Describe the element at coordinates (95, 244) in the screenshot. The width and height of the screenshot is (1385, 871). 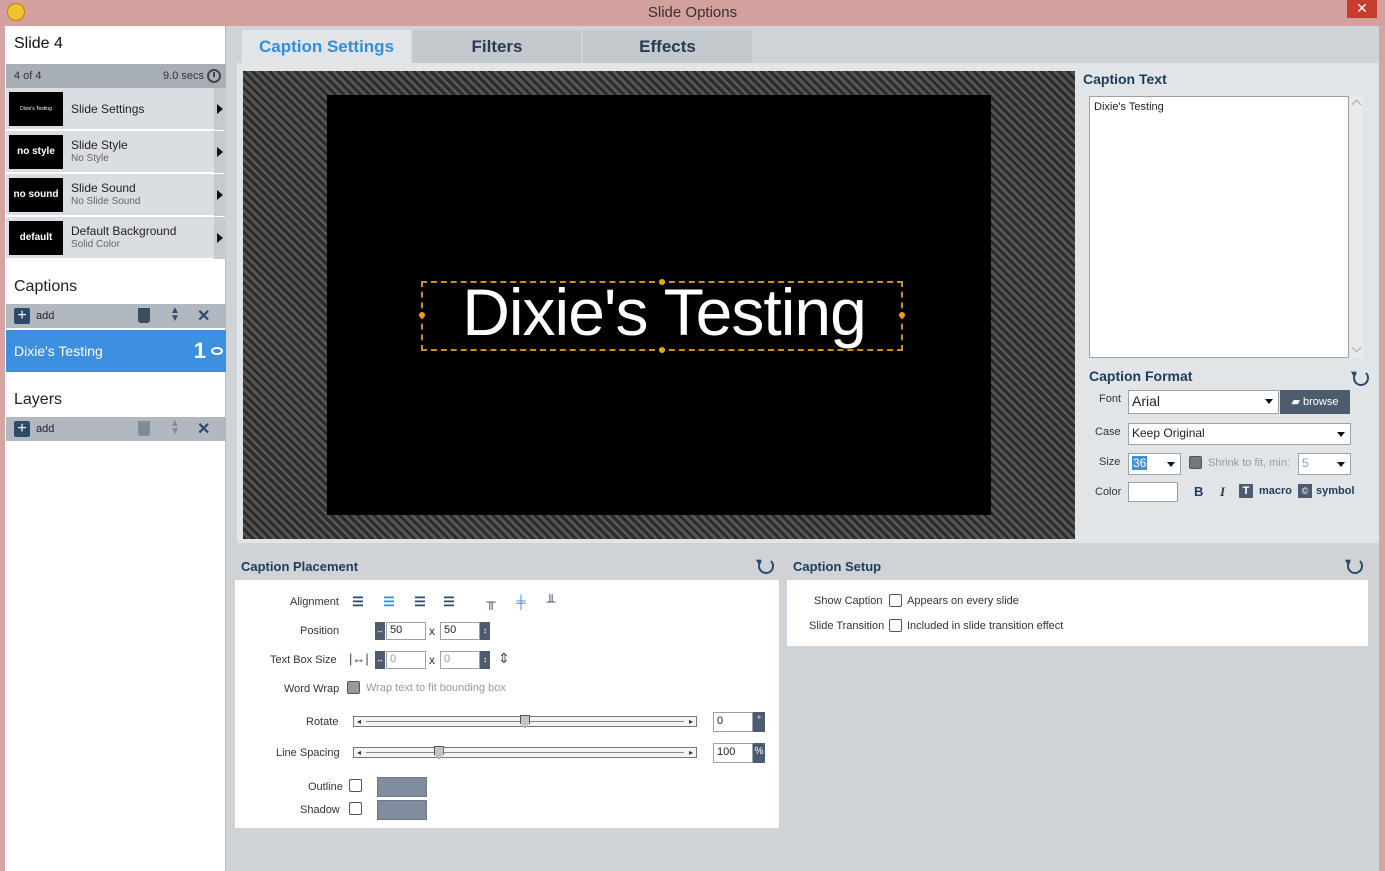
I see `default-background-value: Solid Color` at that location.